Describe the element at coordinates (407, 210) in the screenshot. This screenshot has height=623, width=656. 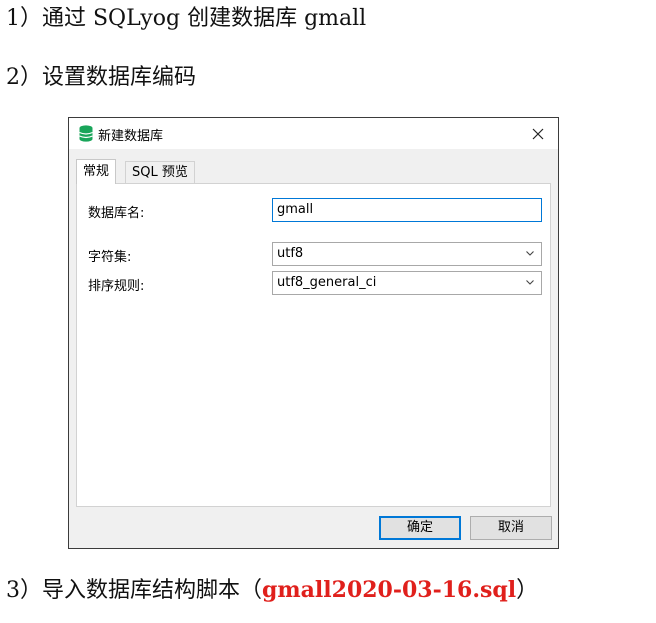
I see `db-name-input: gmall` at that location.